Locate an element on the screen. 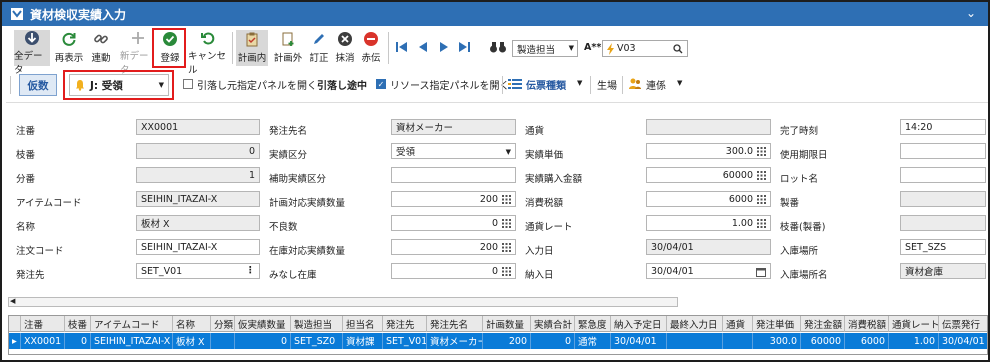 The width and height of the screenshot is (990, 362). link-button: 連動 is located at coordinates (101, 48).